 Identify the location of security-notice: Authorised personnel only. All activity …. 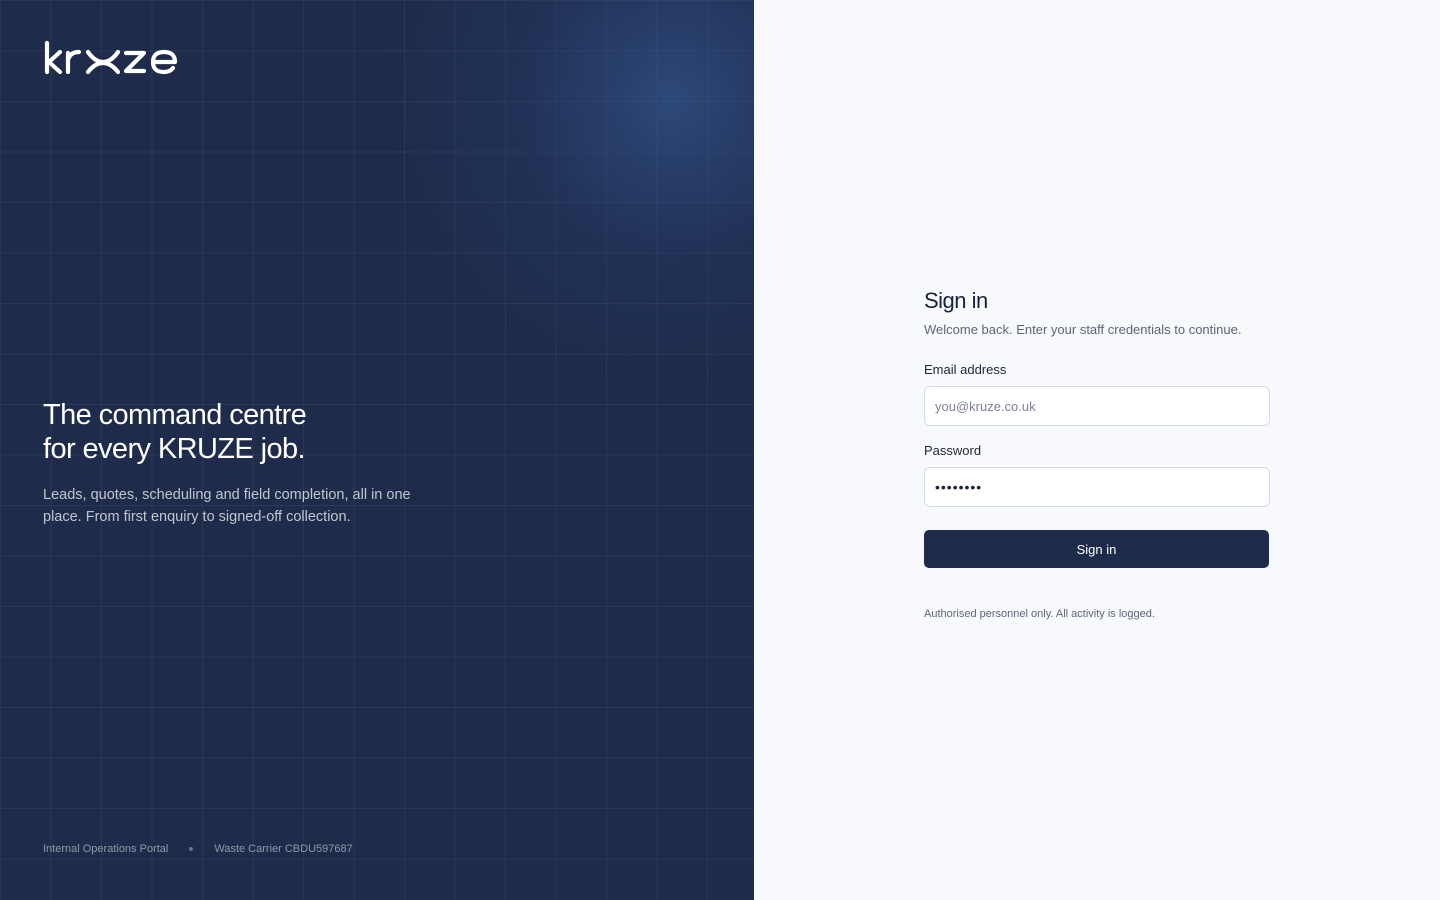
(1039, 614).